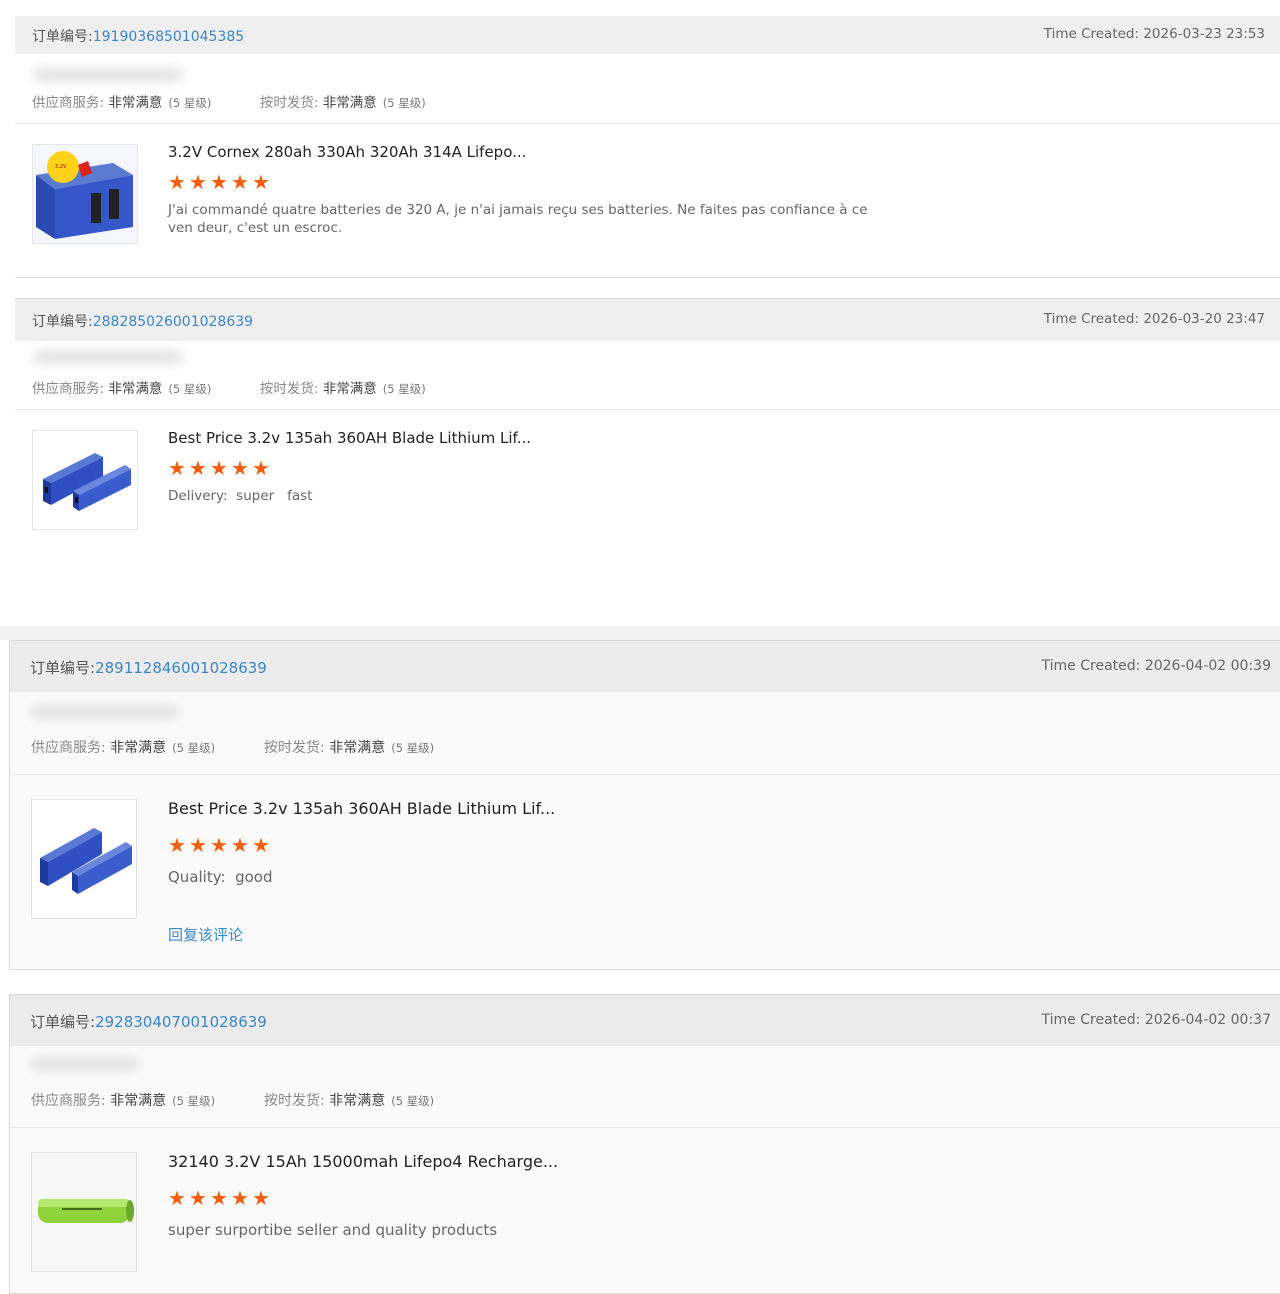 The height and width of the screenshot is (1294, 1280). I want to click on blue-battery-cell-icon: 3.2V, so click(85, 194).